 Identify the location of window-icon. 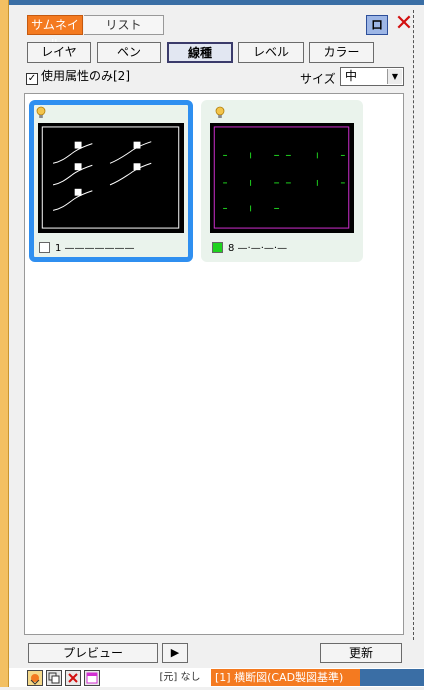
(92, 678).